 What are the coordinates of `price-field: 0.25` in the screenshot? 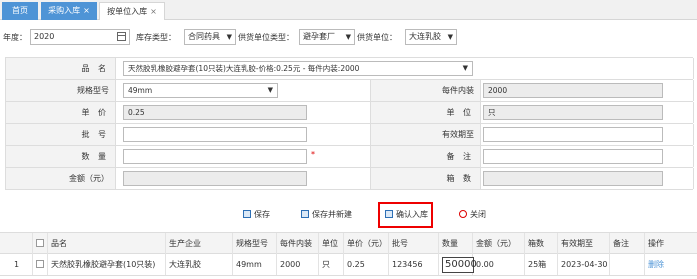 It's located at (215, 112).